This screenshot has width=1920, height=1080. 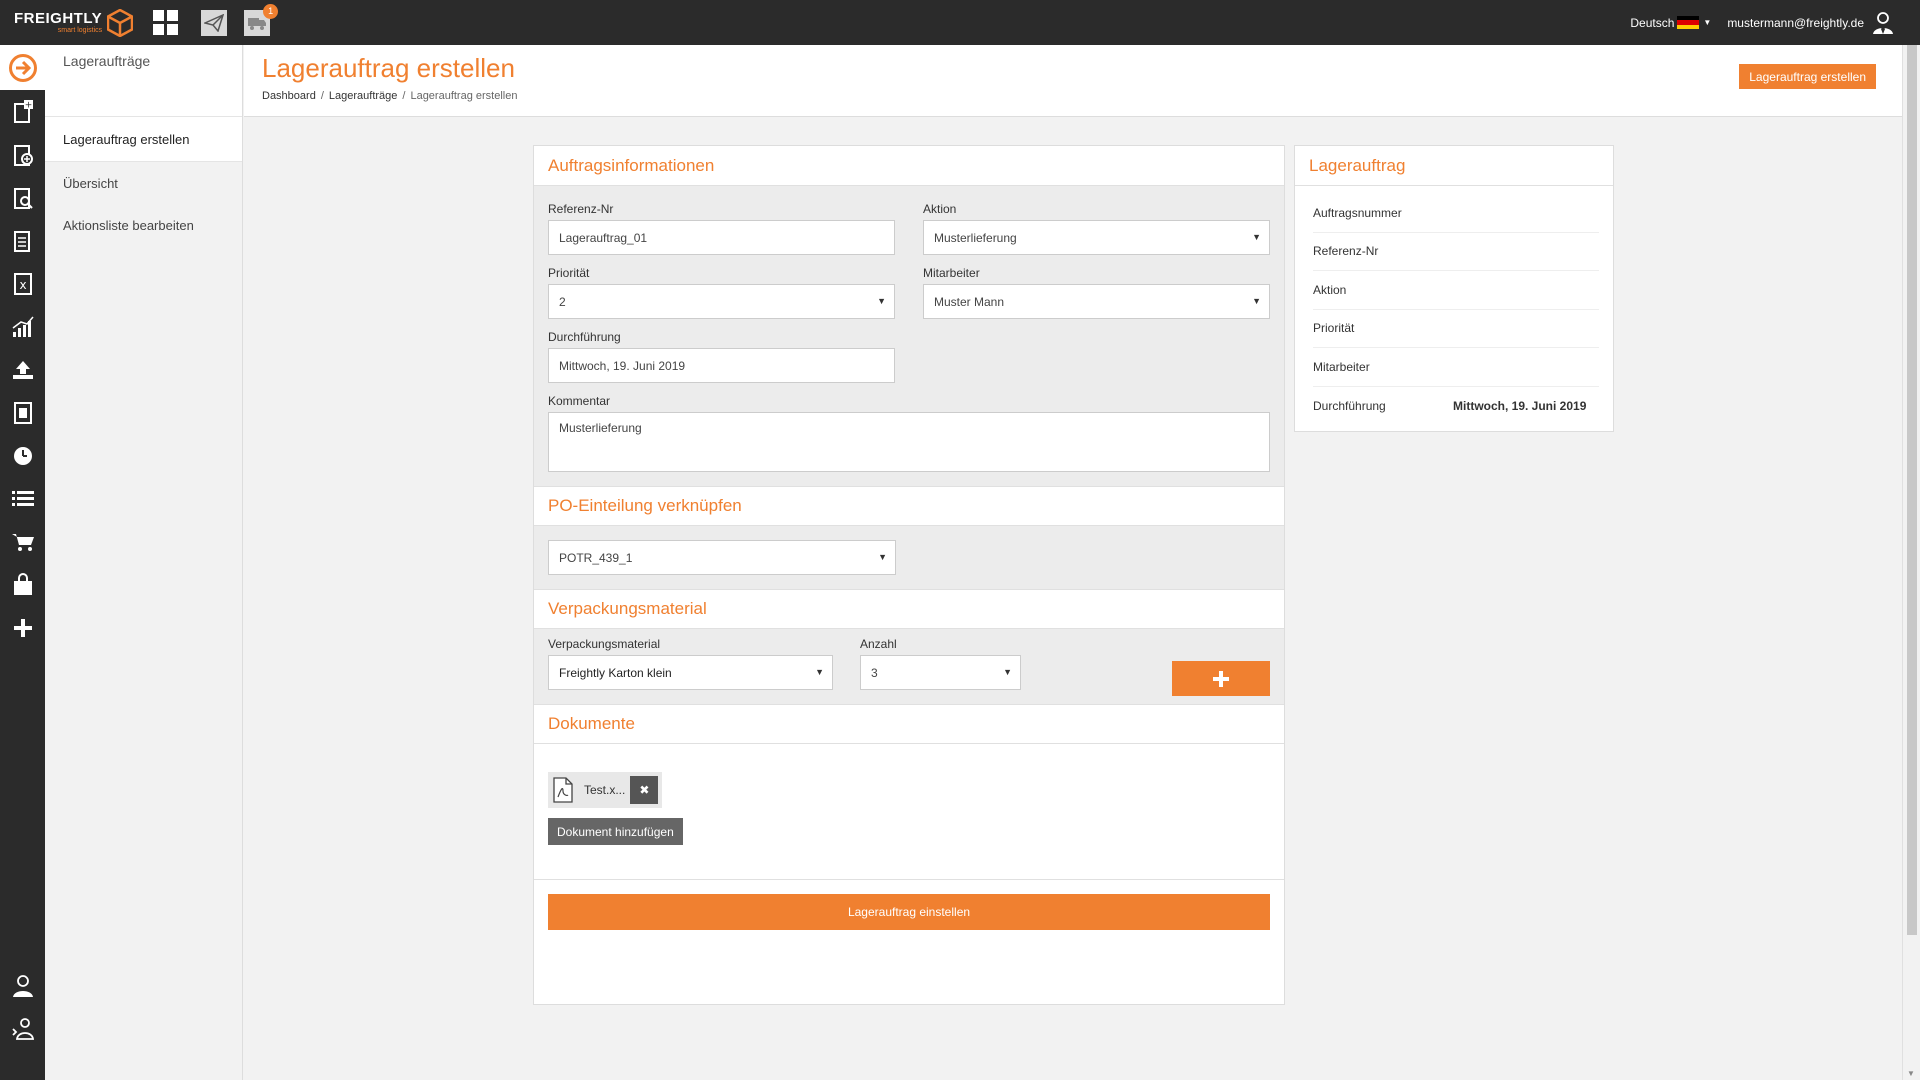 What do you see at coordinates (1349, 405) in the screenshot?
I see `summary-key: Durchführung` at bounding box center [1349, 405].